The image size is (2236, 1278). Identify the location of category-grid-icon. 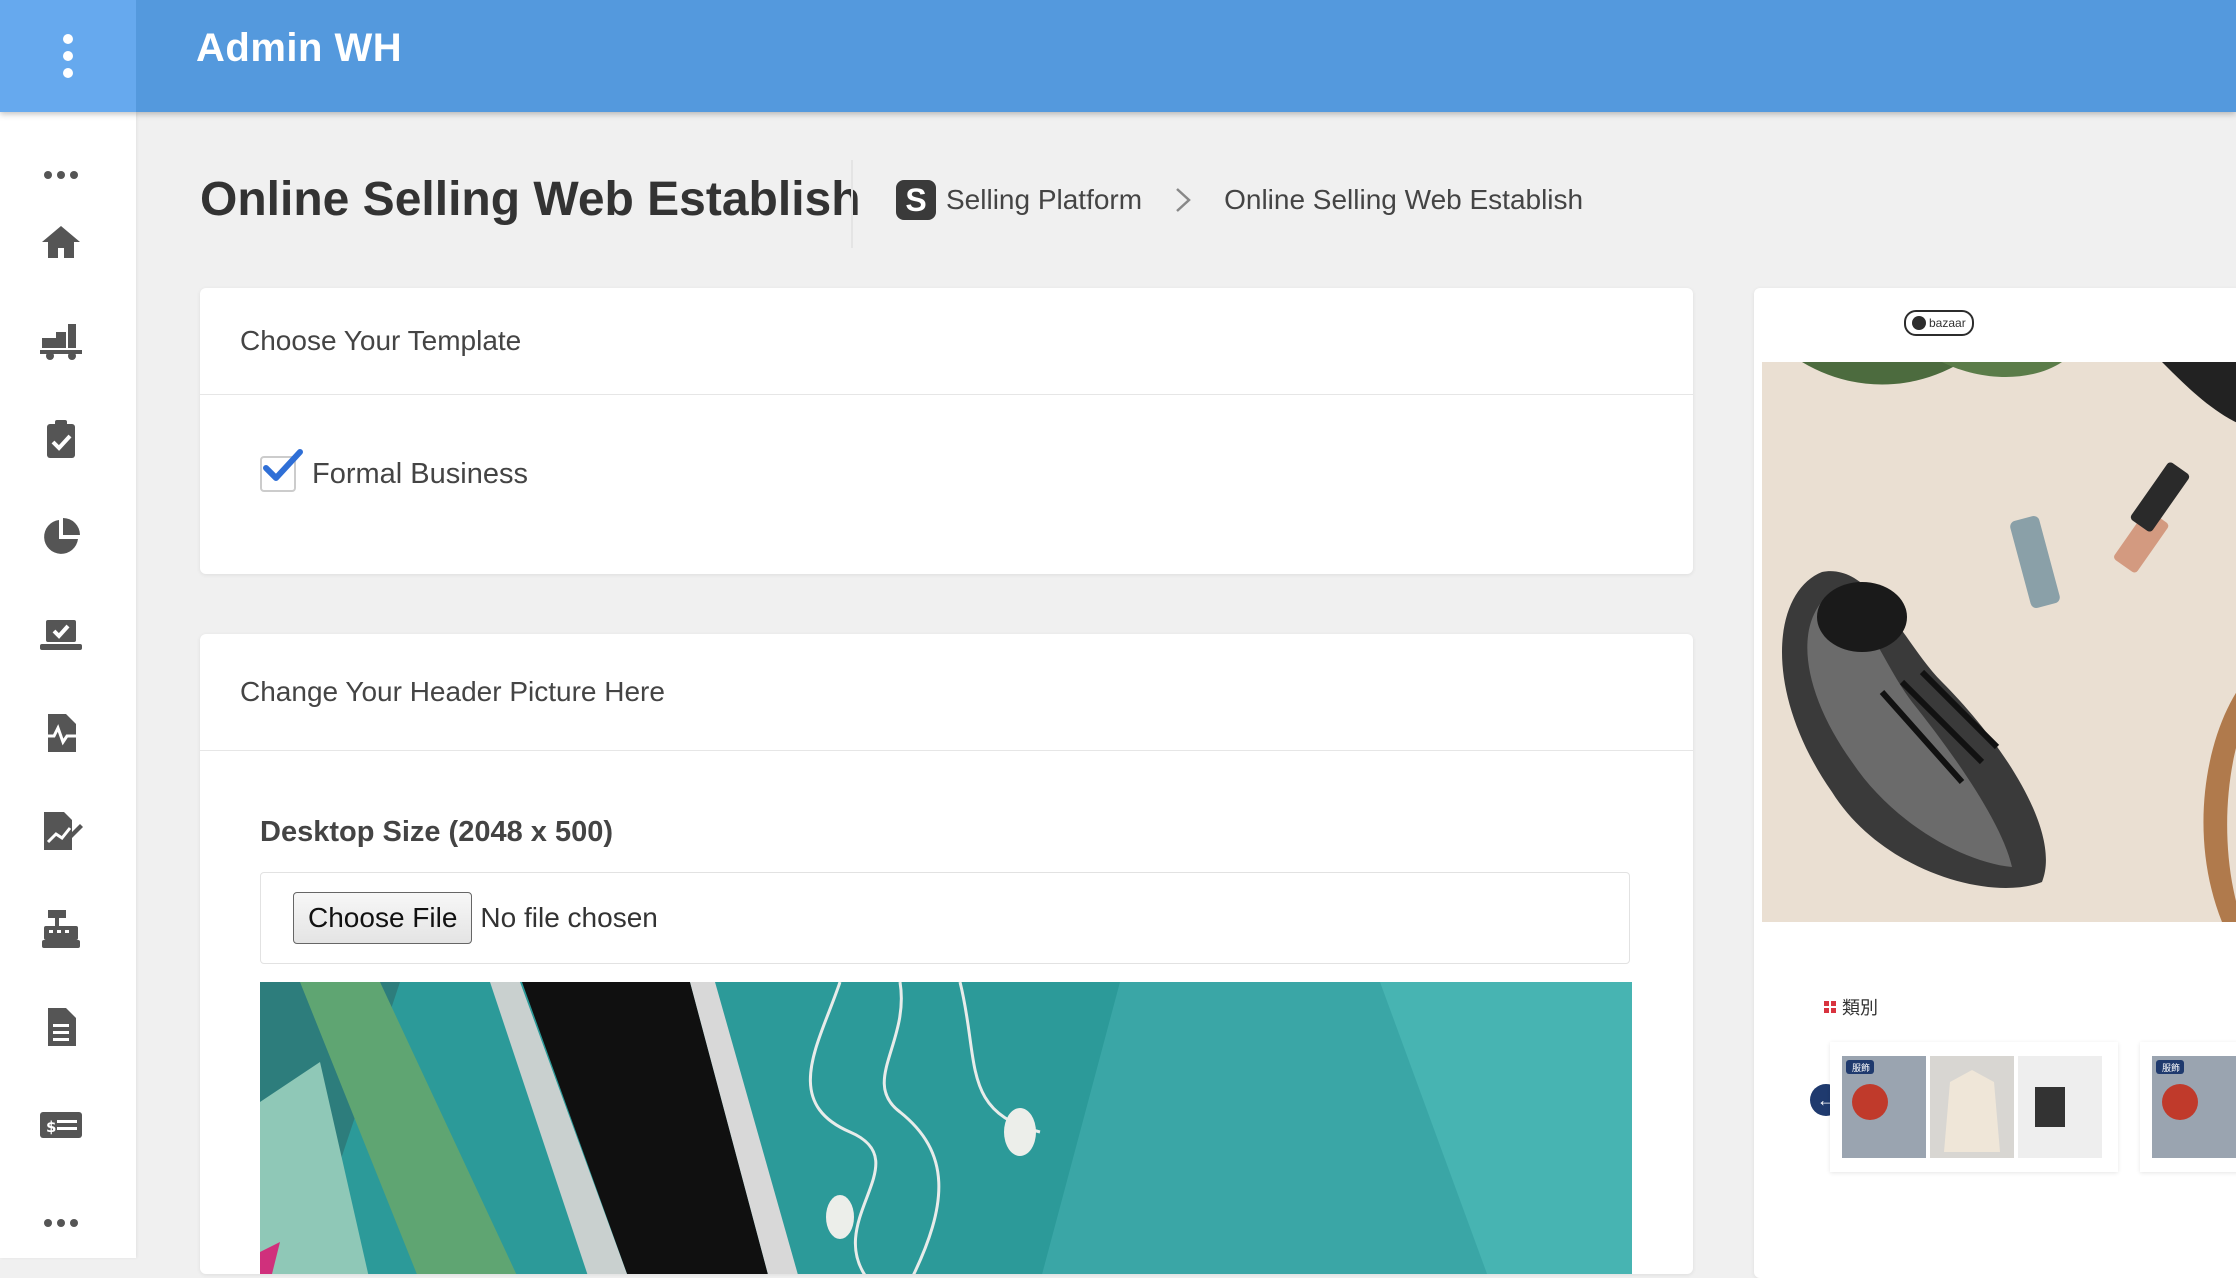
(1830, 1007).